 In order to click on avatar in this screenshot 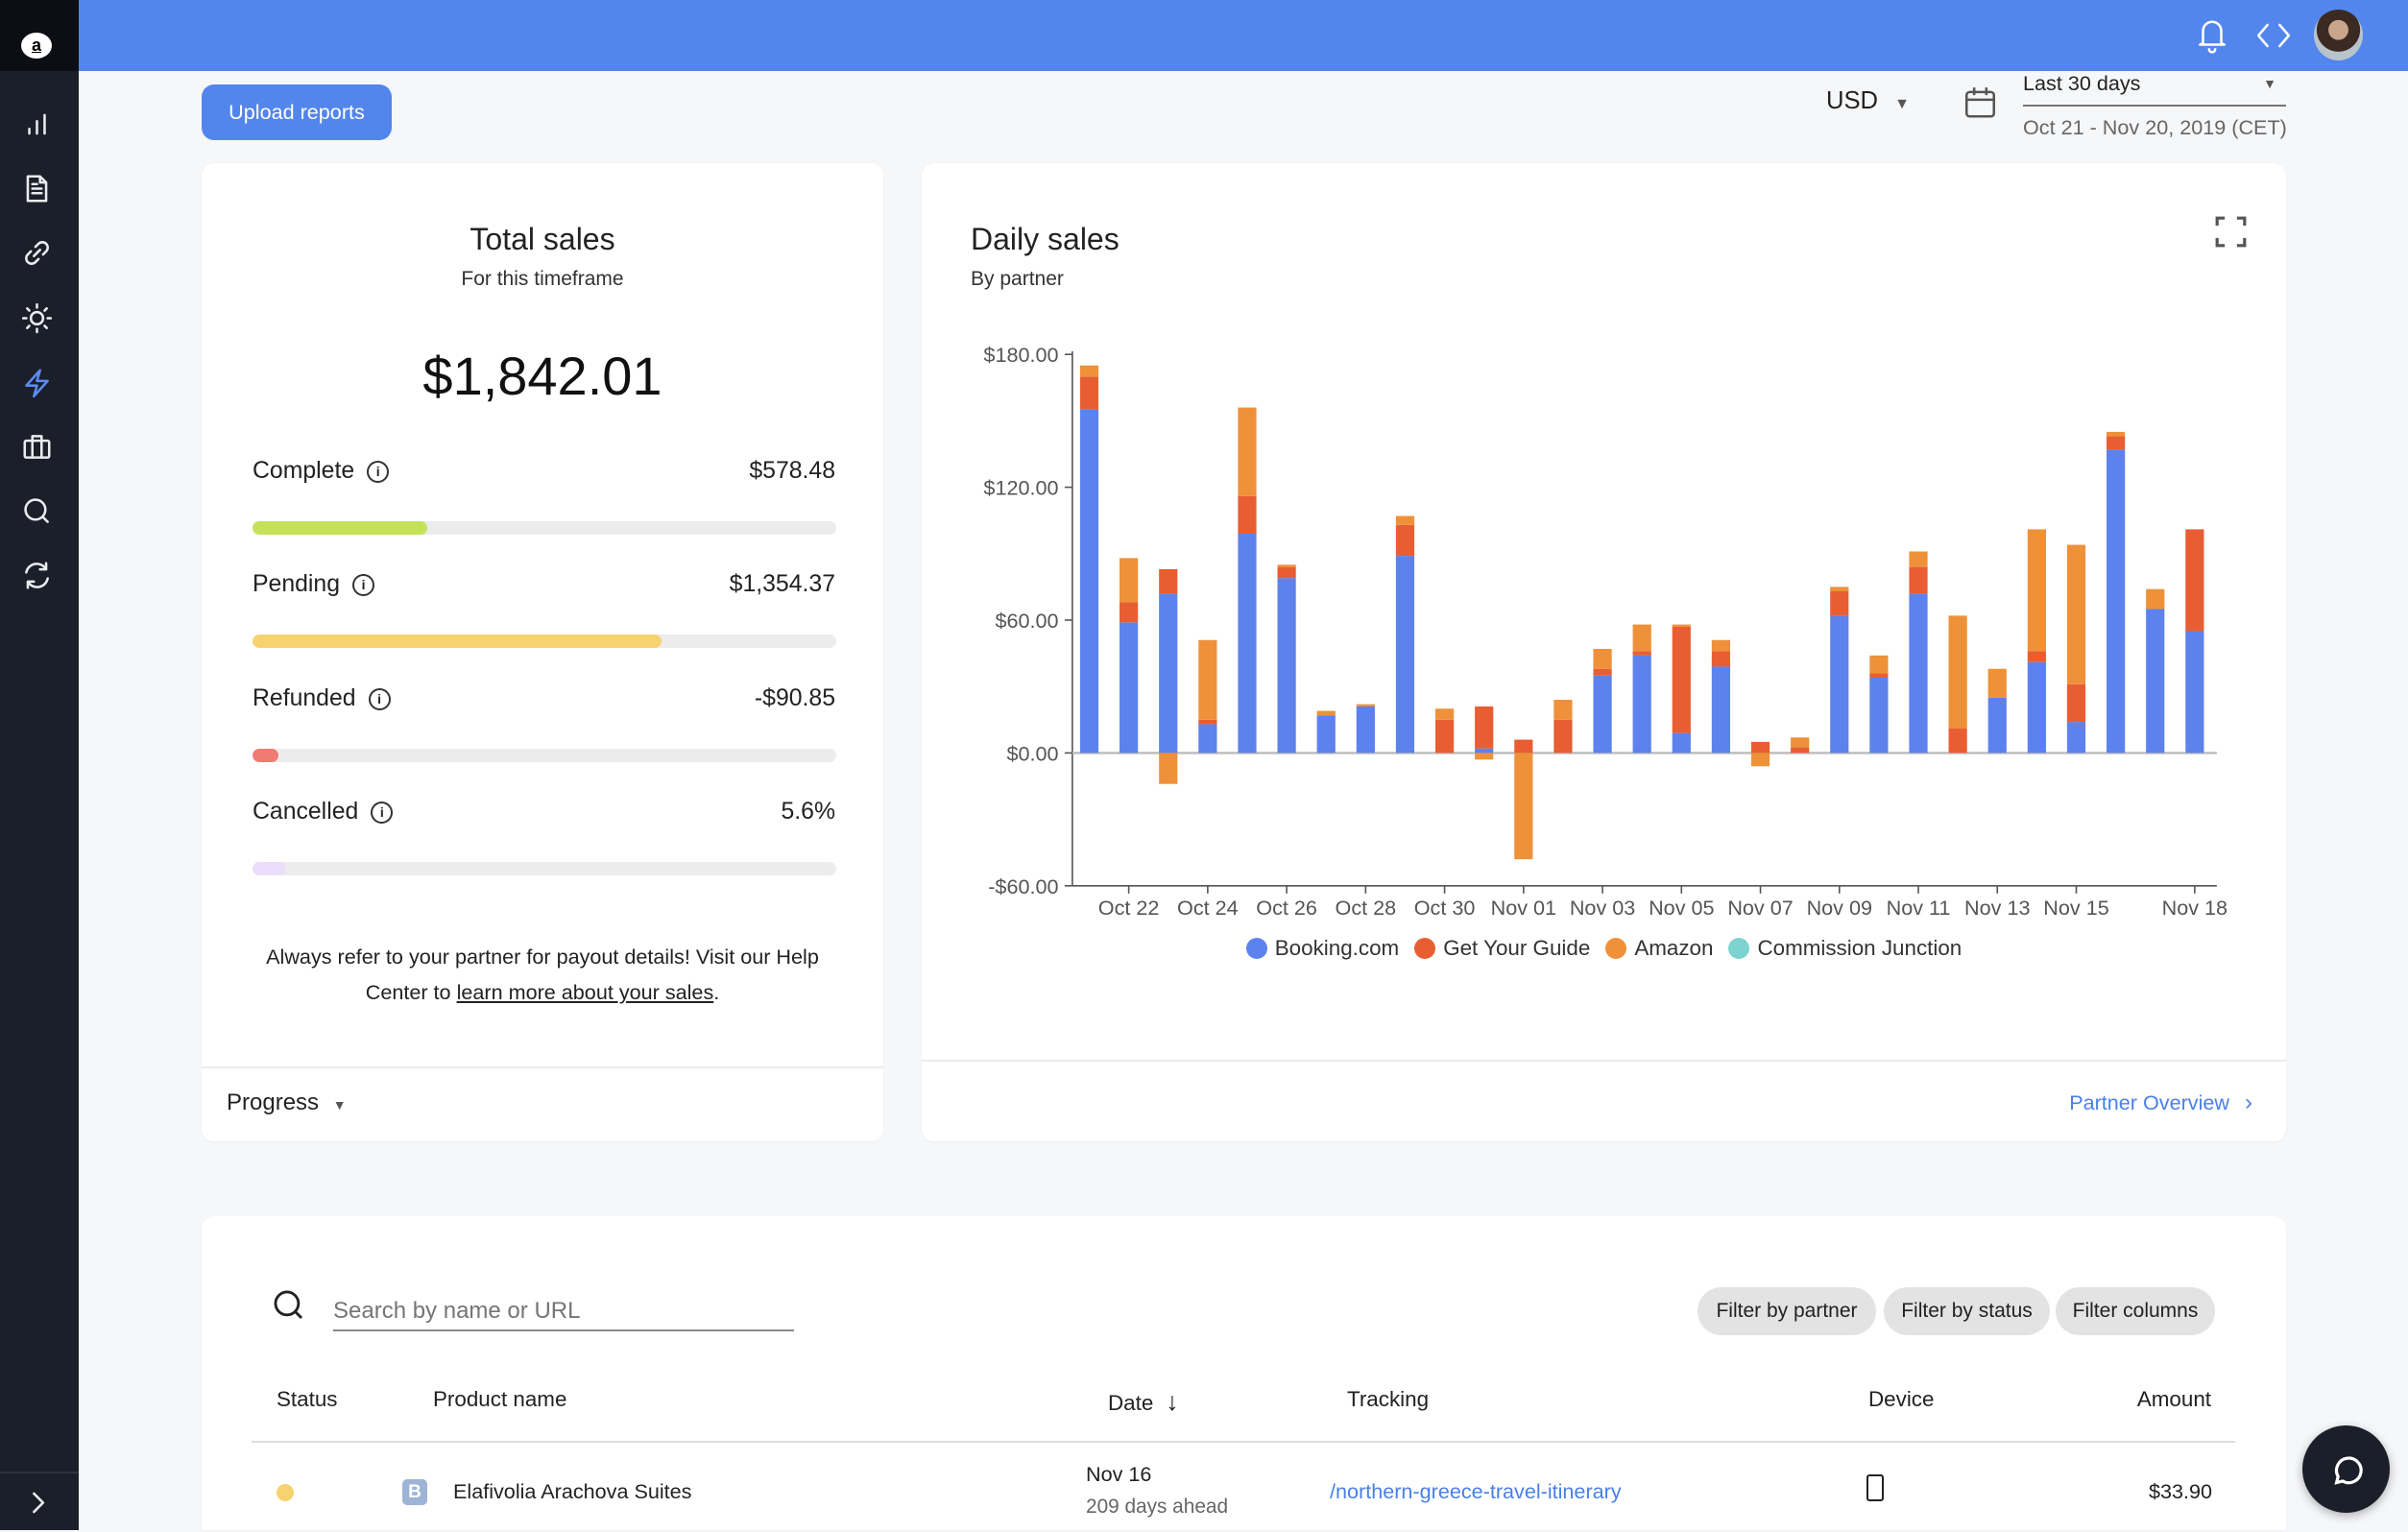, I will do `click(2338, 35)`.